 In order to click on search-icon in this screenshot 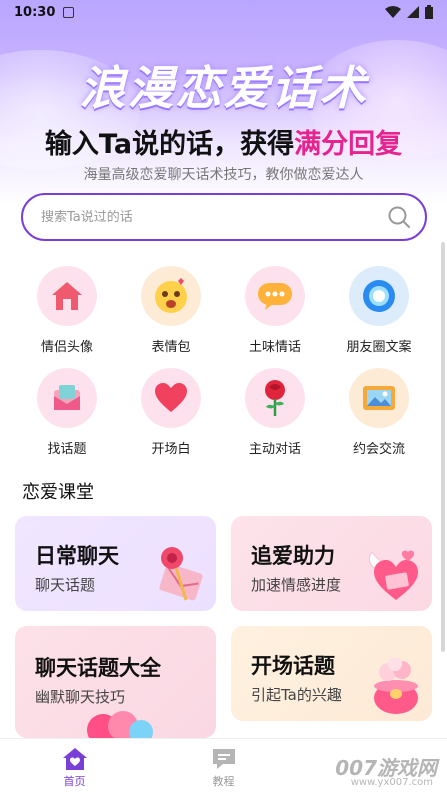, I will do `click(399, 217)`.